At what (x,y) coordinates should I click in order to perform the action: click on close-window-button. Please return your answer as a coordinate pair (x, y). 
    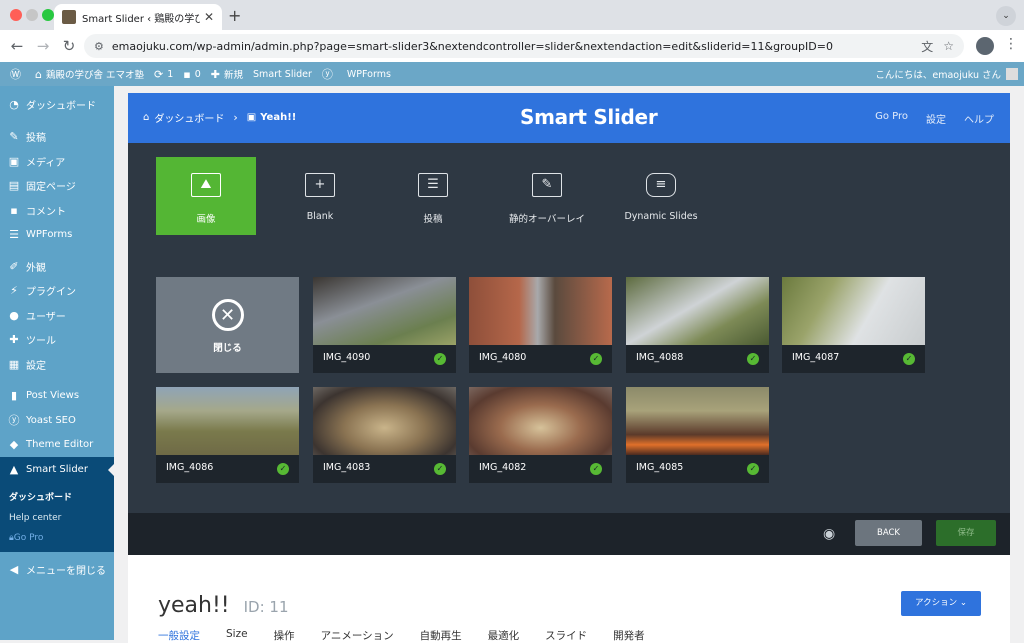
    Looking at the image, I should click on (16, 15).